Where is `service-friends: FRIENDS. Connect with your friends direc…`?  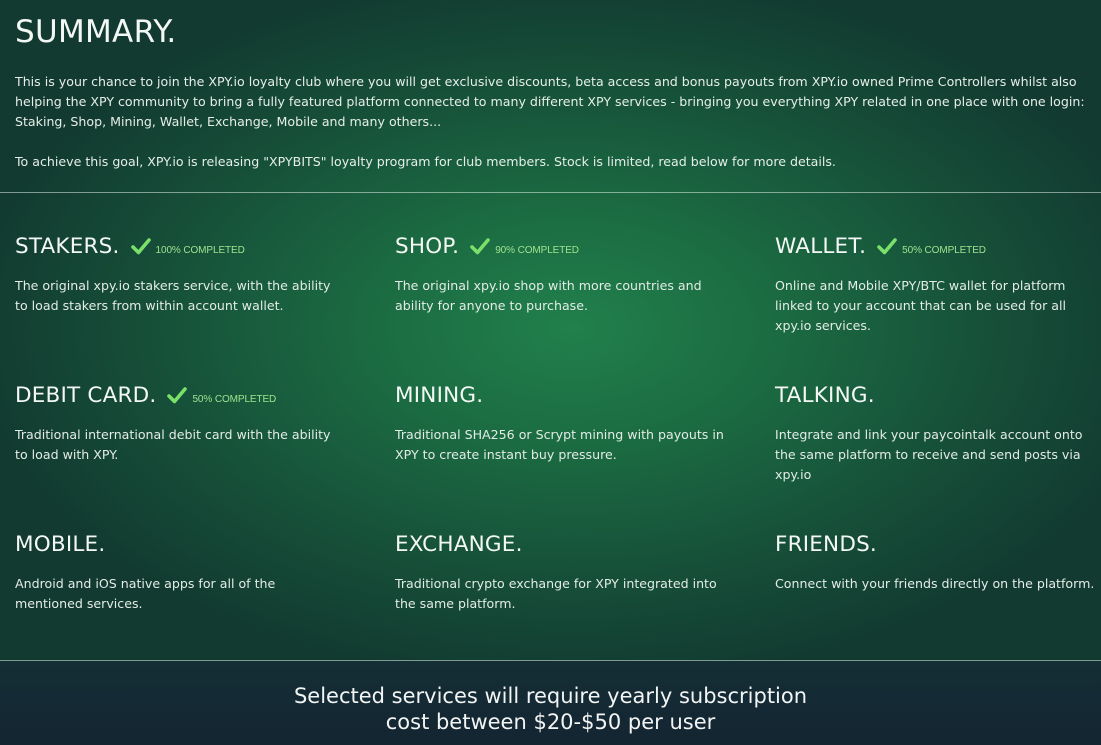 service-friends: FRIENDS. Connect with your friends direc… is located at coordinates (938, 563).